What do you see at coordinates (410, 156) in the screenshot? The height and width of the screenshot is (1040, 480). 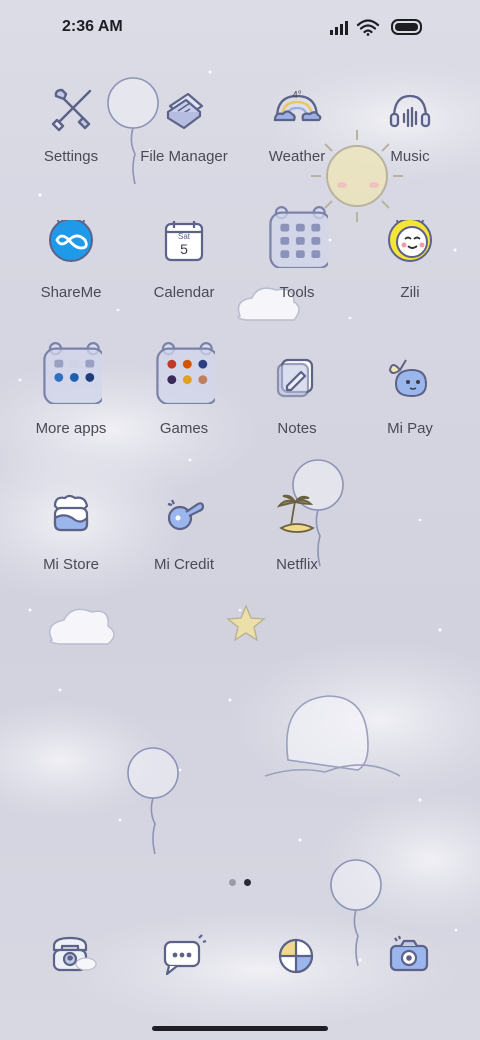 I see `app-label: Music` at bounding box center [410, 156].